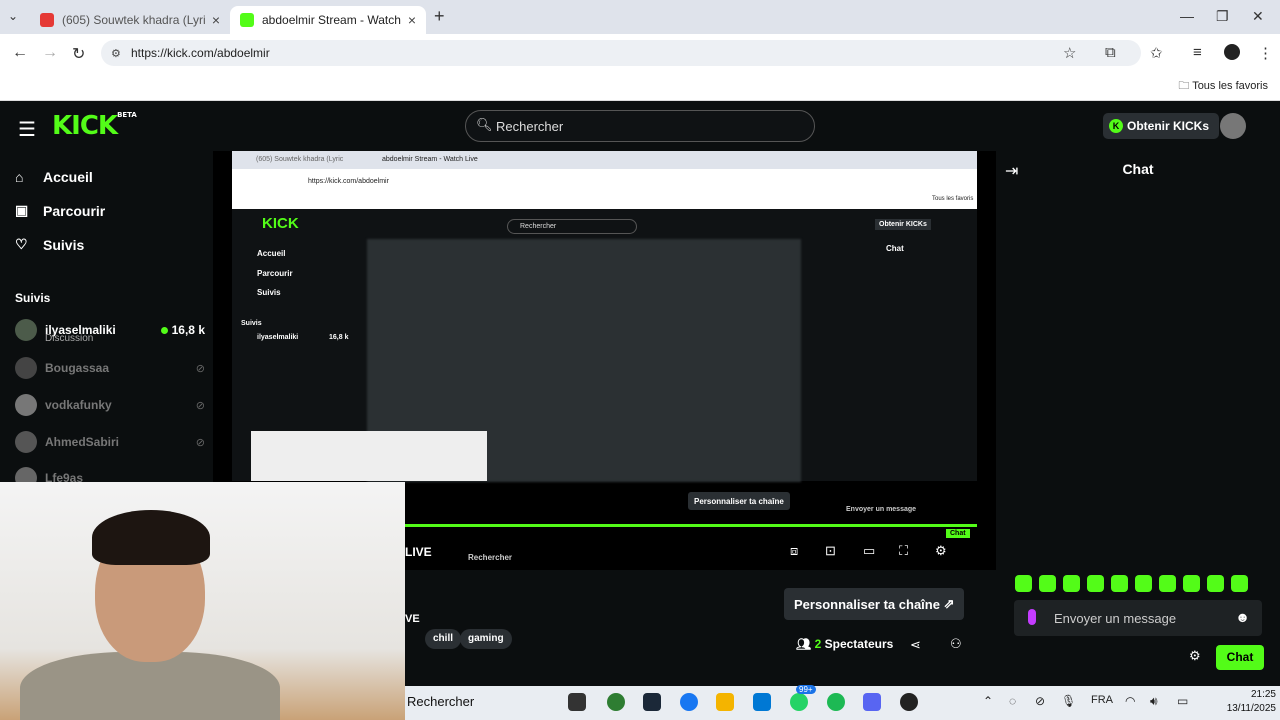  I want to click on tag-chill: chill, so click(443, 639).